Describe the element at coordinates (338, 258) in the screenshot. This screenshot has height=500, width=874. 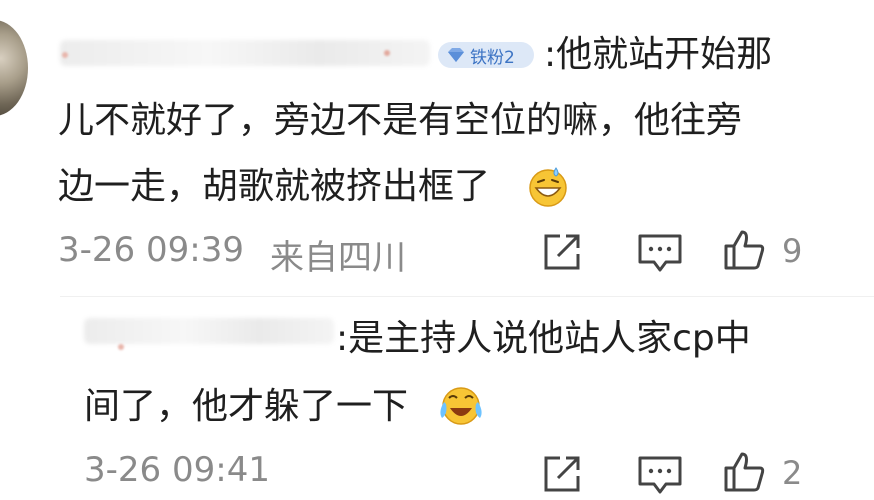
I see `comment-location: 来自四川` at that location.